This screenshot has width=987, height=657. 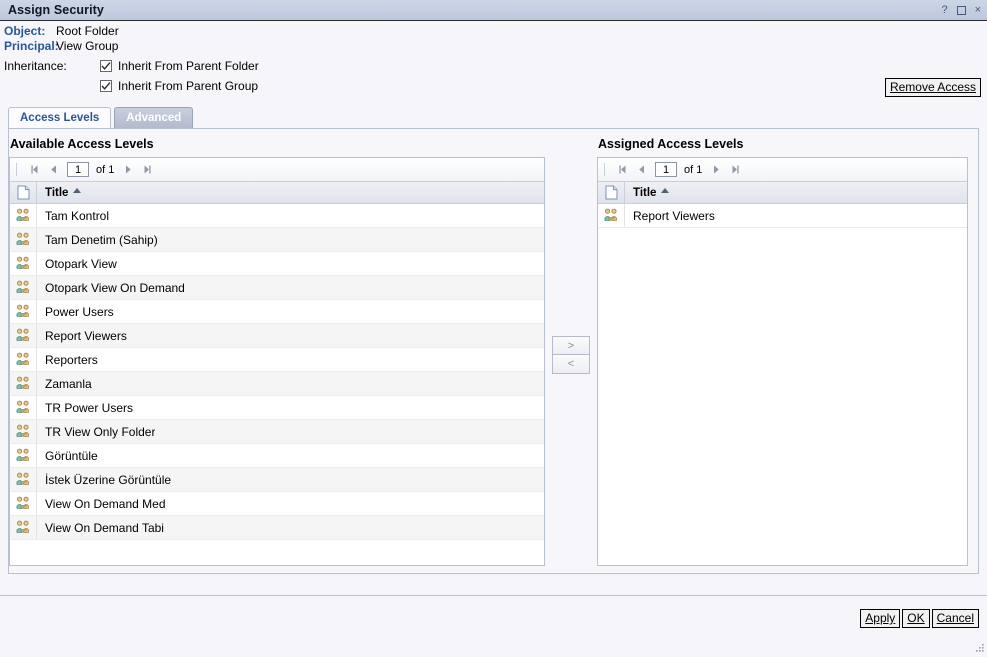 What do you see at coordinates (277, 408) in the screenshot?
I see `table-row: TR Power Users` at bounding box center [277, 408].